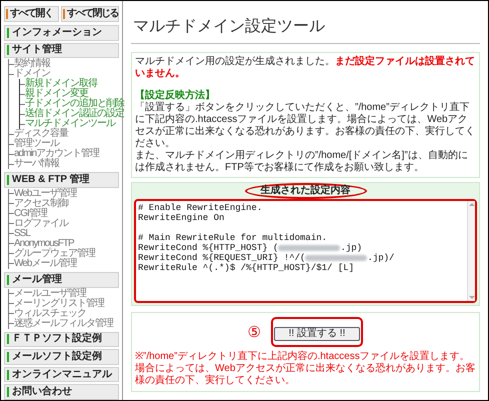 The height and width of the screenshot is (401, 489). Describe the element at coordinates (61, 280) in the screenshot. I see `sidebar-section-header: メール管理` at that location.